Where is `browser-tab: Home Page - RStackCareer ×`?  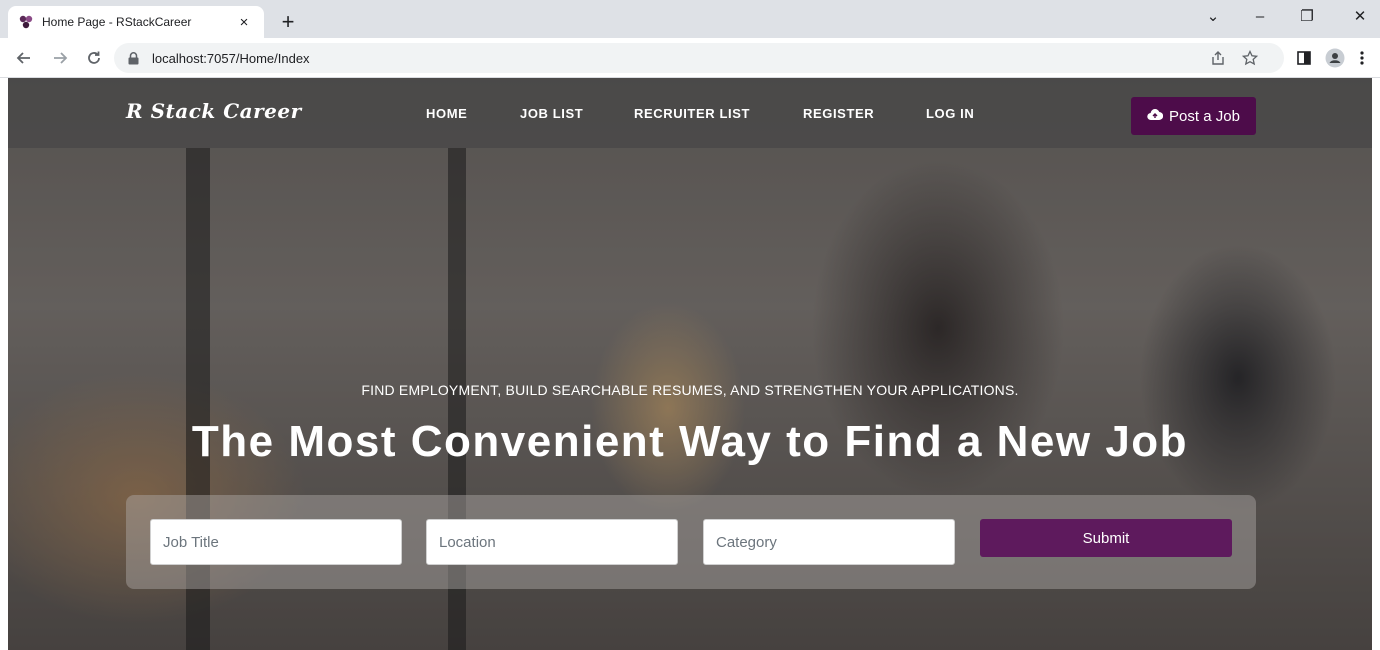 browser-tab: Home Page - RStackCareer × is located at coordinates (136, 22).